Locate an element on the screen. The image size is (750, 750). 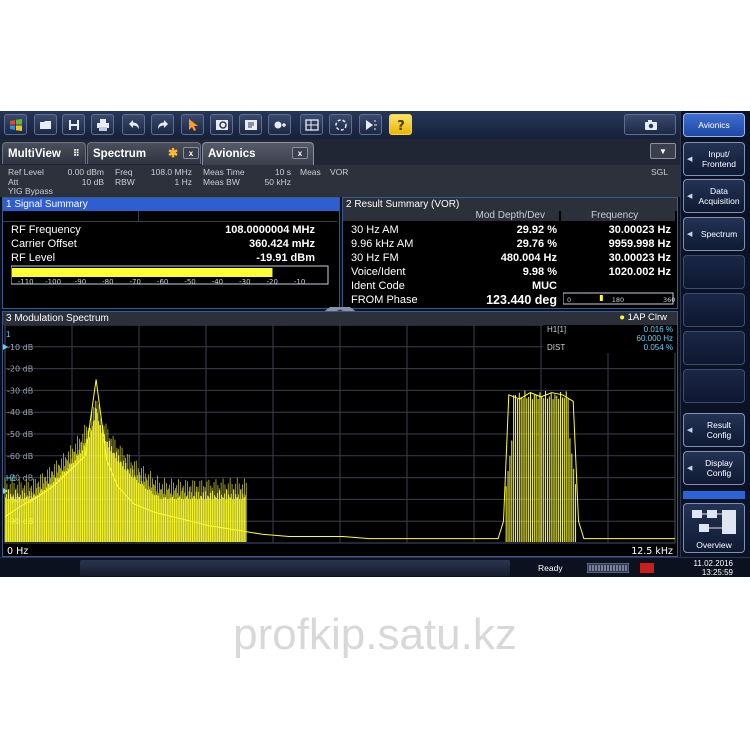
y-tick-label: -60 dB is located at coordinates (20, 456).